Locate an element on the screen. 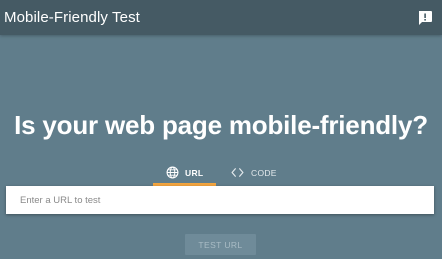 Image resolution: width=442 pixels, height=259 pixels. page-headline: Is your web page mobile-friendly? is located at coordinates (221, 125).